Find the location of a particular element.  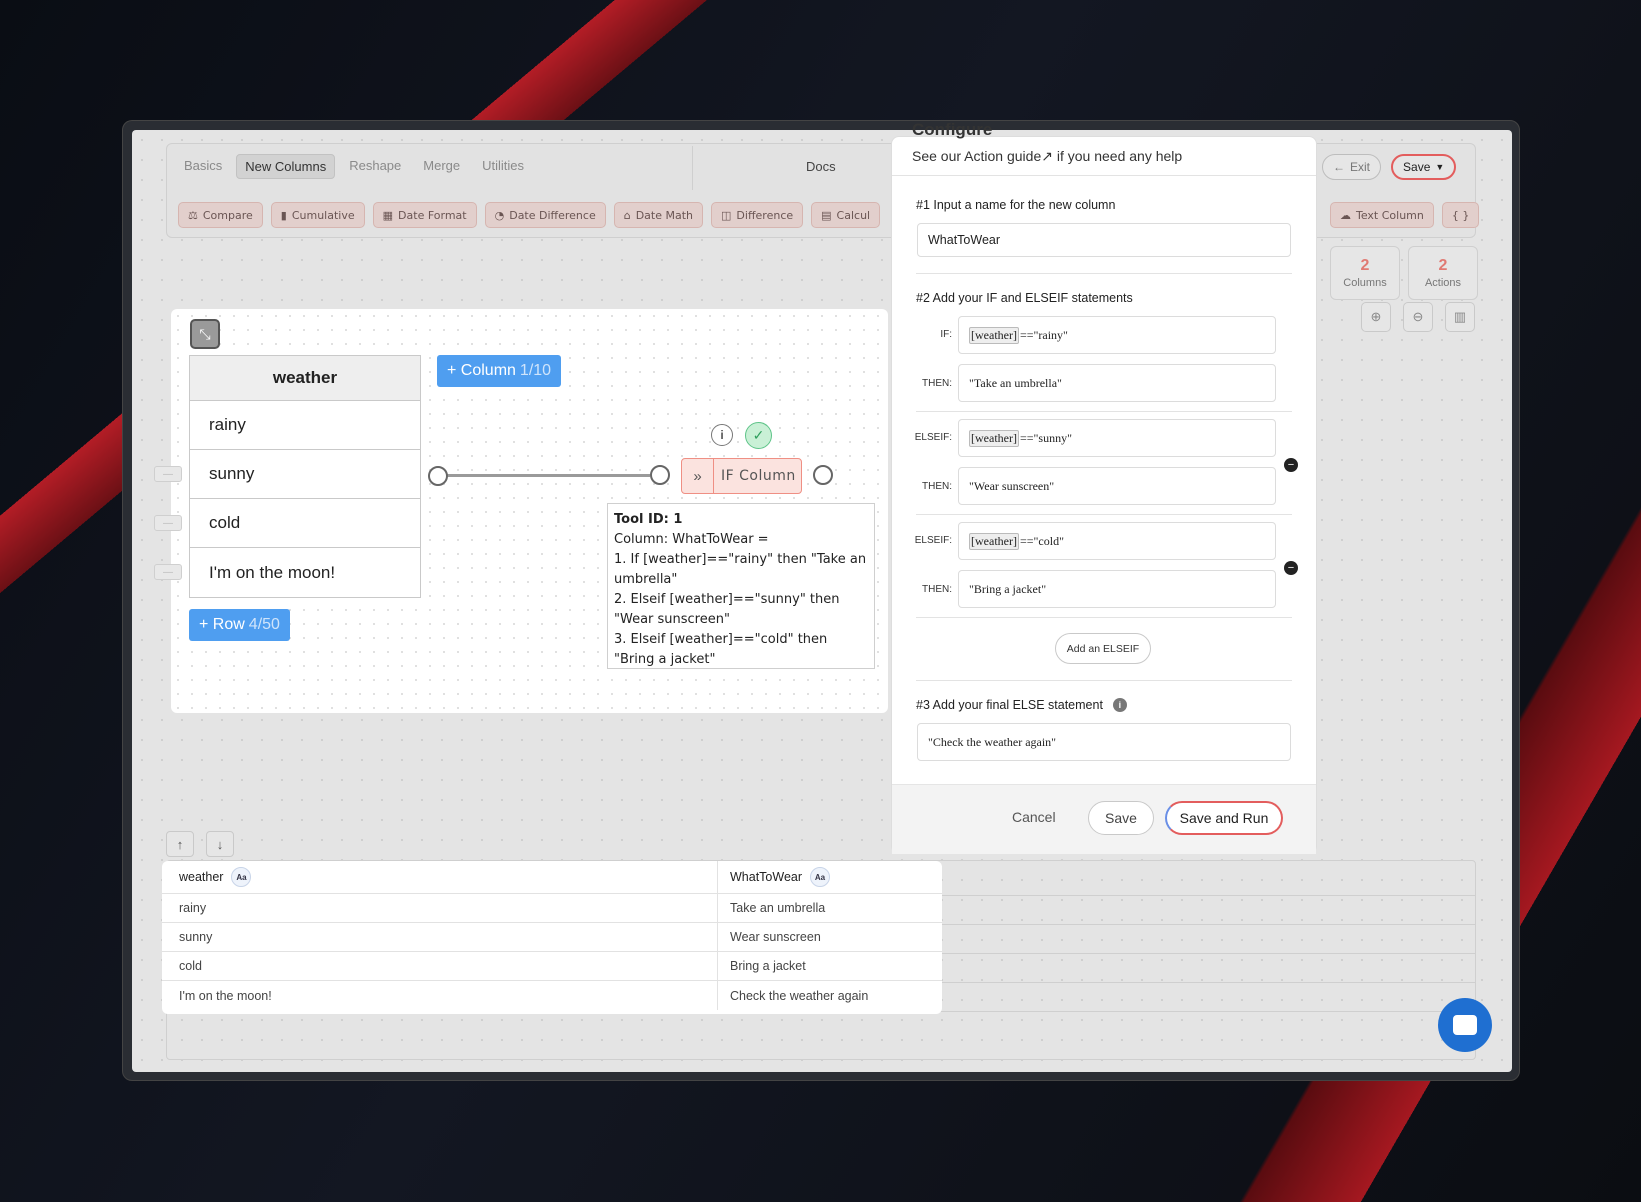

action-chip-calculate: ▤ Calcul is located at coordinates (846, 215).